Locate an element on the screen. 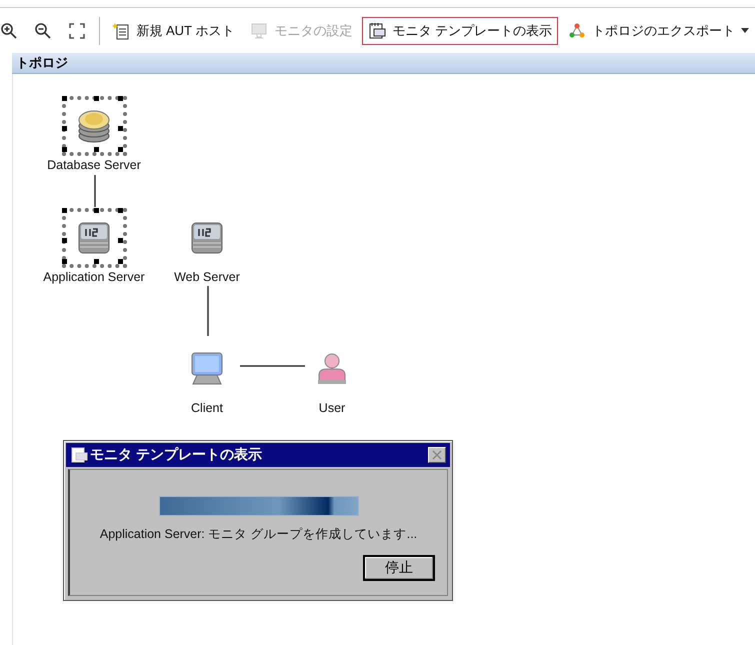 This screenshot has width=755, height=645. node-label: Client is located at coordinates (207, 408).